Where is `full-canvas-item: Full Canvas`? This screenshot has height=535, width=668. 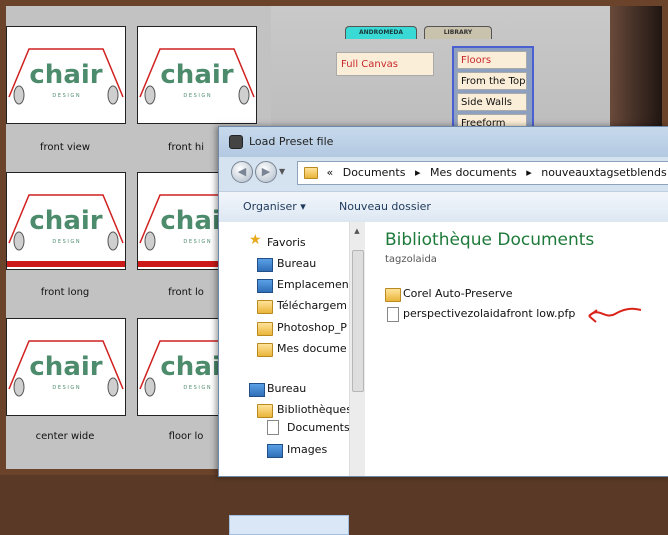
full-canvas-item: Full Canvas is located at coordinates (385, 64).